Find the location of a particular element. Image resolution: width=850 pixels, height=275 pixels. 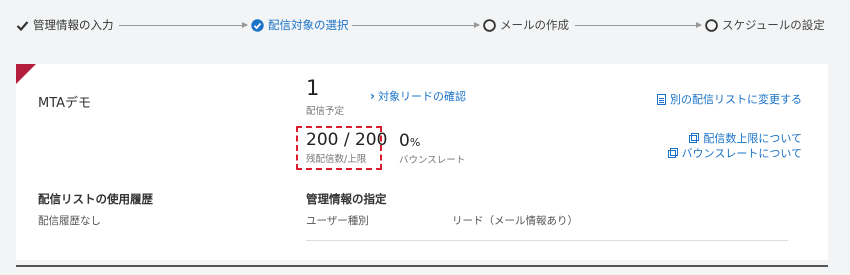

check-leads-link: › 対象リードの確認 is located at coordinates (418, 96).